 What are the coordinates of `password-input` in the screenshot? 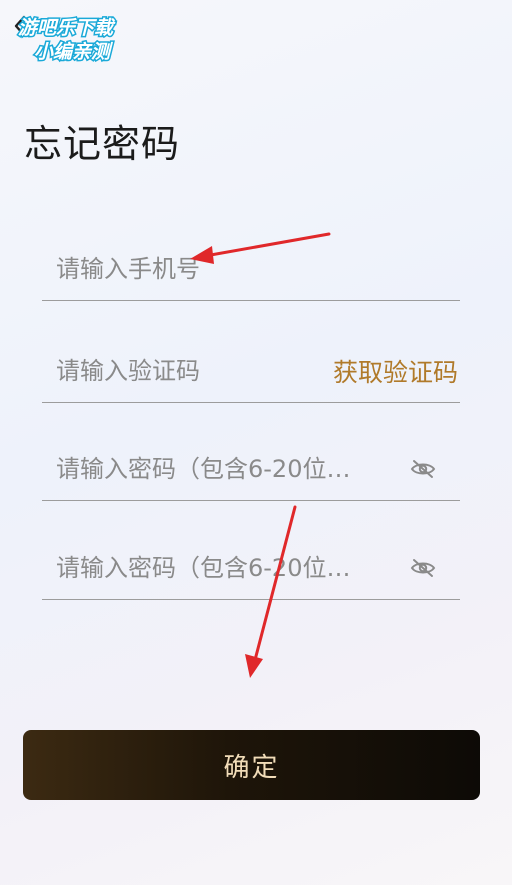 It's located at (225, 469).